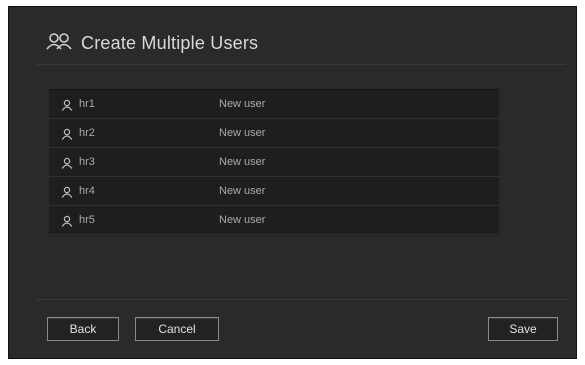 Image resolution: width=585 pixels, height=365 pixels. What do you see at coordinates (301, 299) in the screenshot?
I see `footer-divider` at bounding box center [301, 299].